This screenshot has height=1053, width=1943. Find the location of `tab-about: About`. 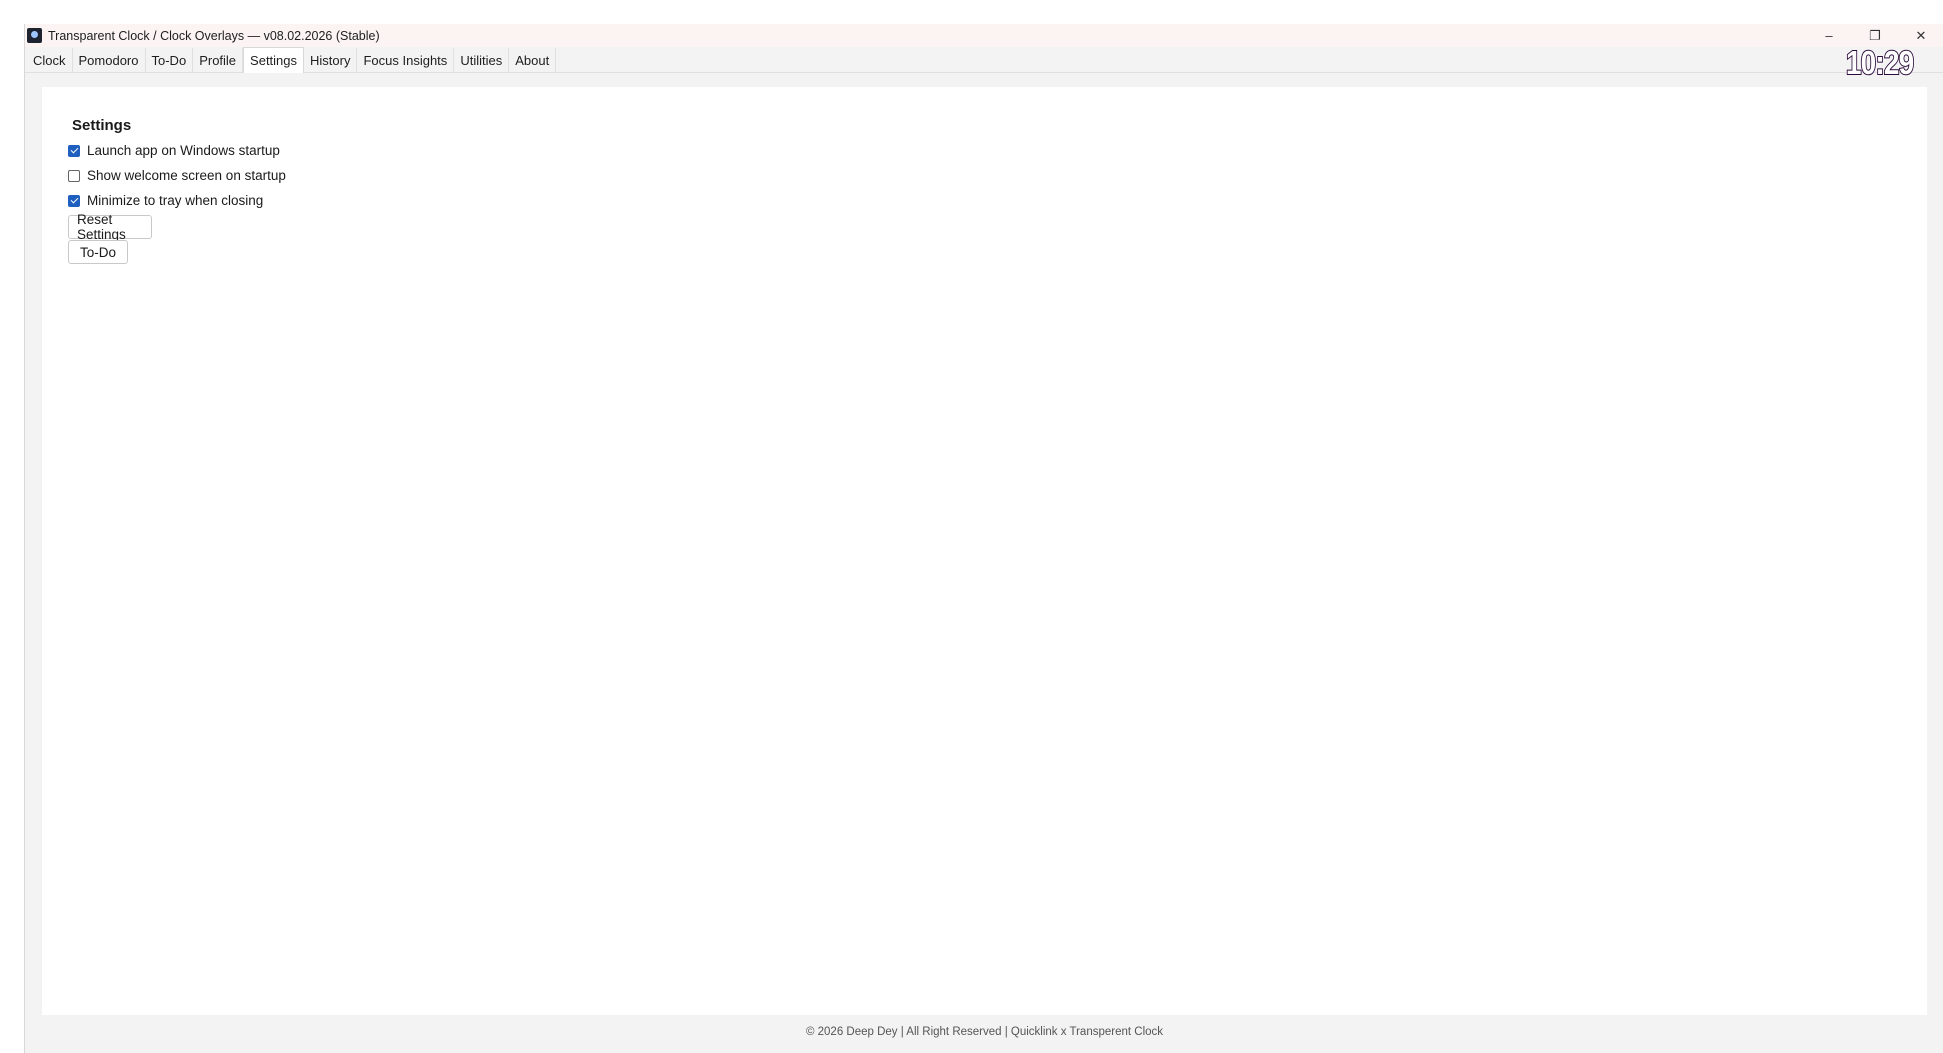

tab-about: About is located at coordinates (533, 60).